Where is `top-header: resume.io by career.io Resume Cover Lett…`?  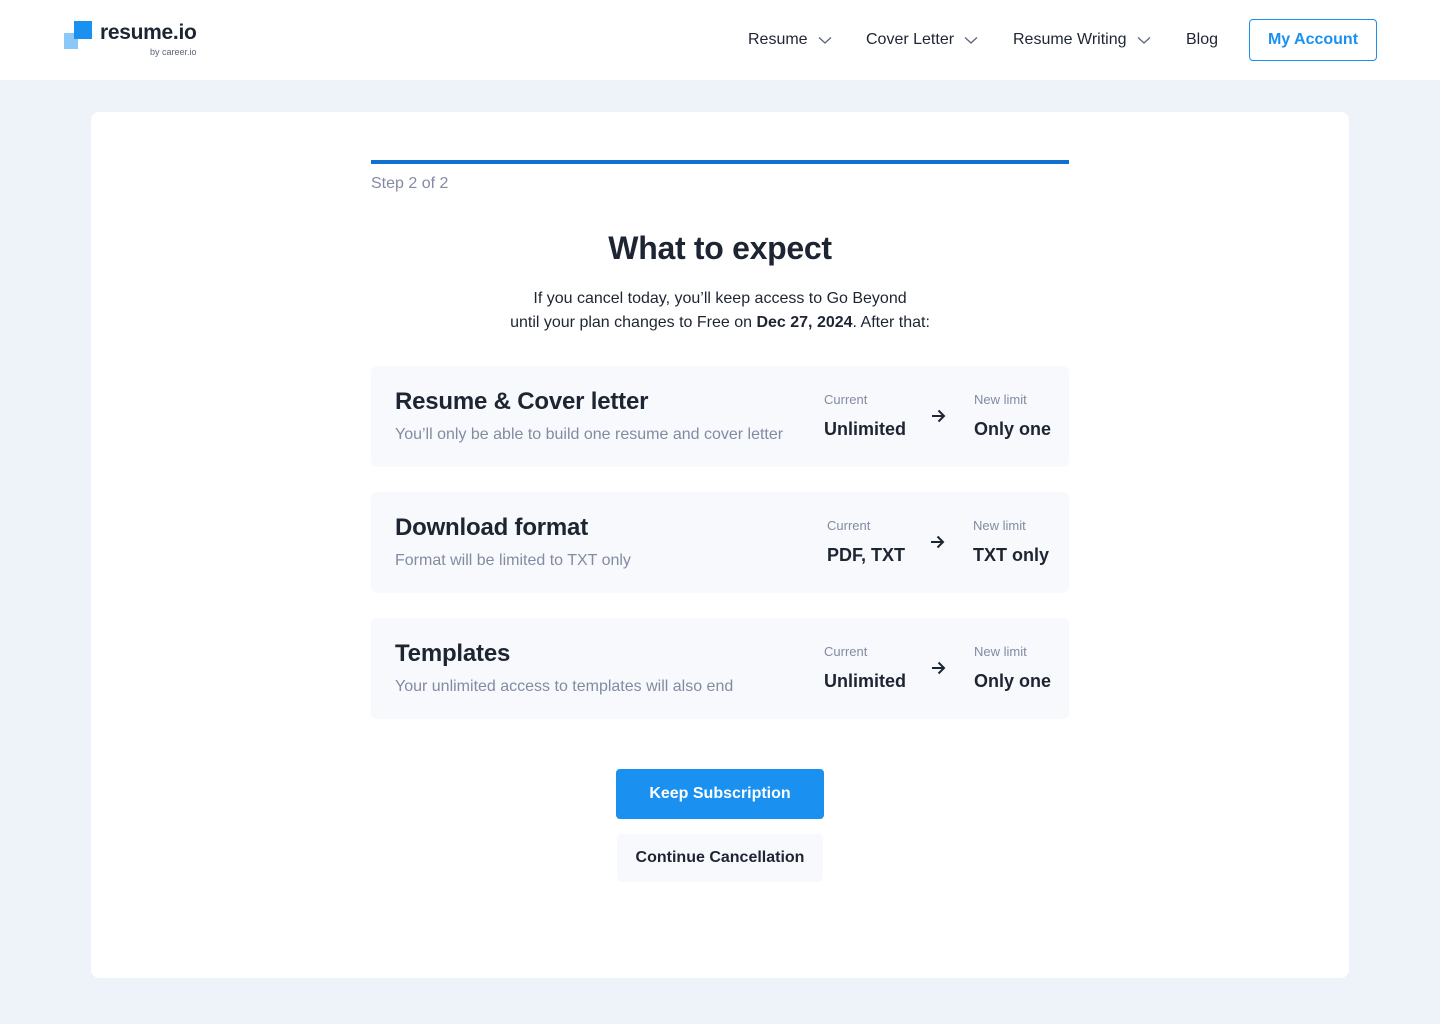 top-header: resume.io by career.io Resume Cover Lett… is located at coordinates (720, 40).